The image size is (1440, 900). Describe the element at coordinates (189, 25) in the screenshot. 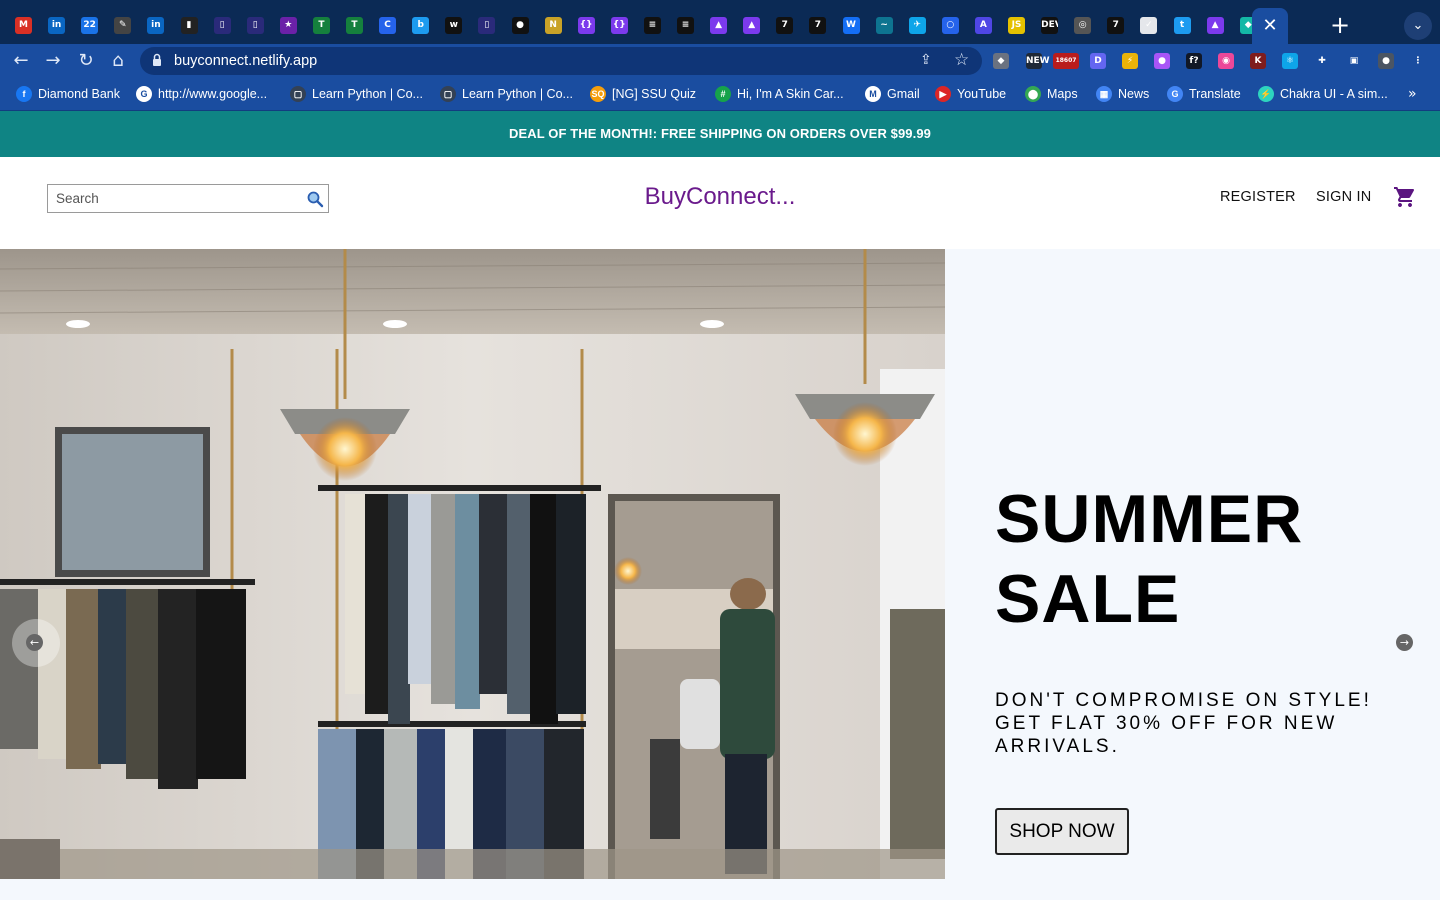

I see `chart-icon: ▮` at that location.